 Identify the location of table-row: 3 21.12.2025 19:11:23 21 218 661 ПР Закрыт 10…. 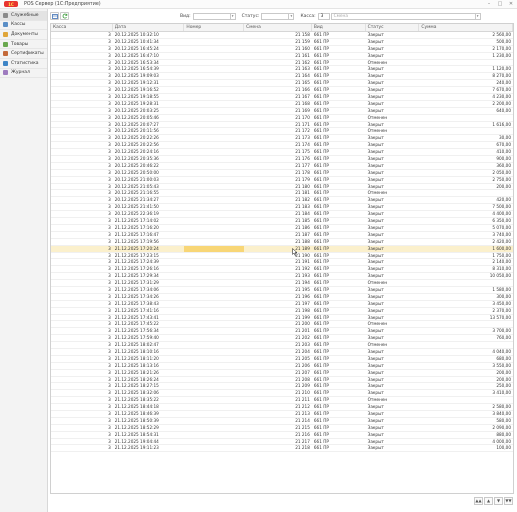
(282, 449).